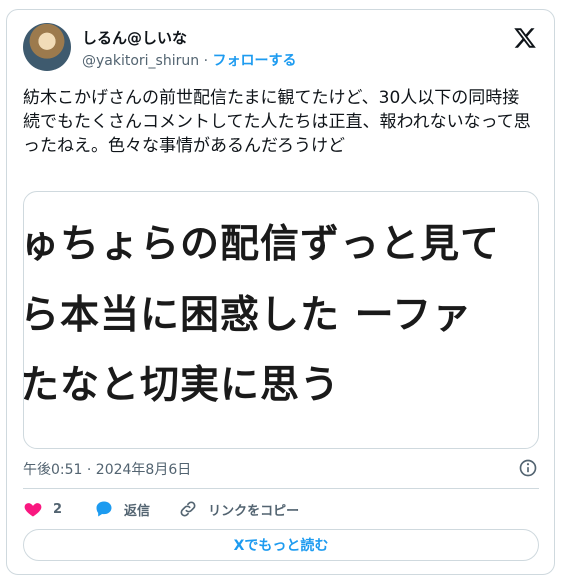 The width and height of the screenshot is (567, 584). Describe the element at coordinates (33, 510) in the screenshot. I see `heart-icon` at that location.